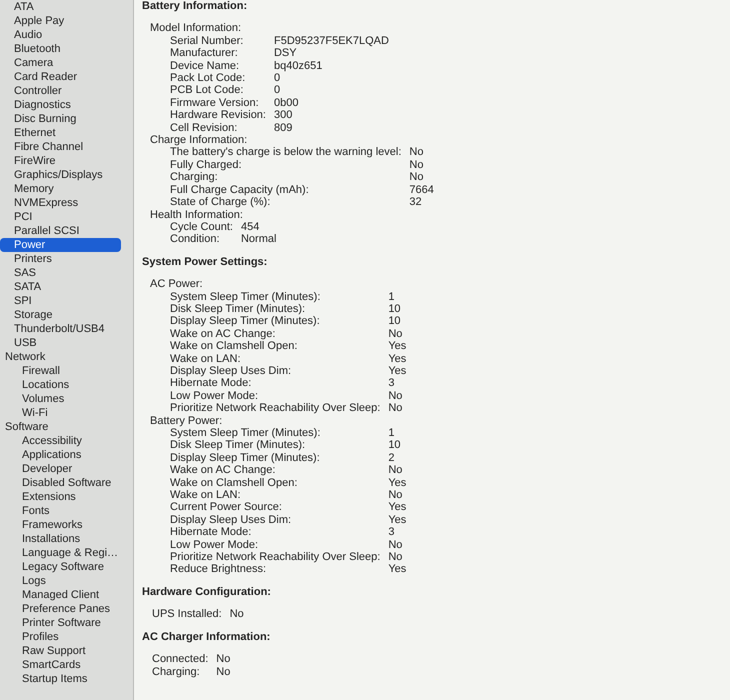  I want to click on sidebar-item: Thunderbolt/USB4, so click(60, 329).